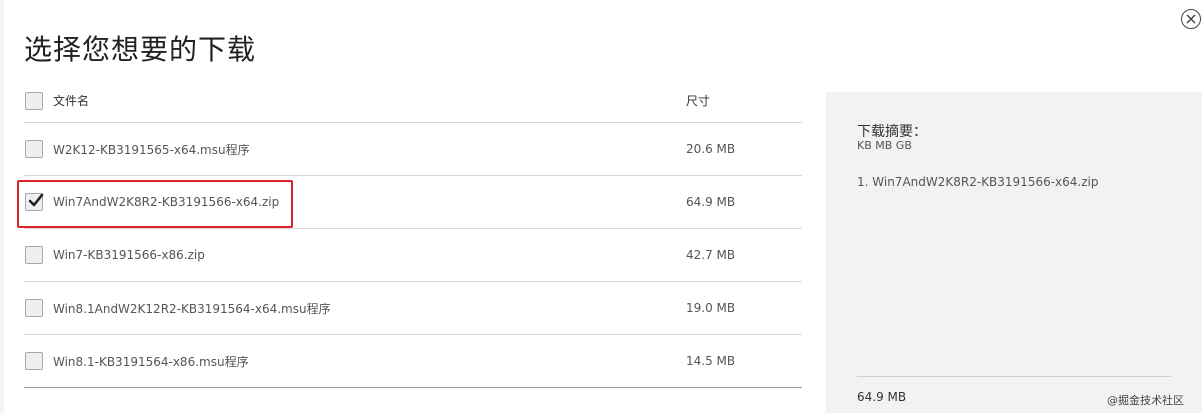 The image size is (1202, 413). Describe the element at coordinates (1014, 376) in the screenshot. I see `summary-divider` at that location.